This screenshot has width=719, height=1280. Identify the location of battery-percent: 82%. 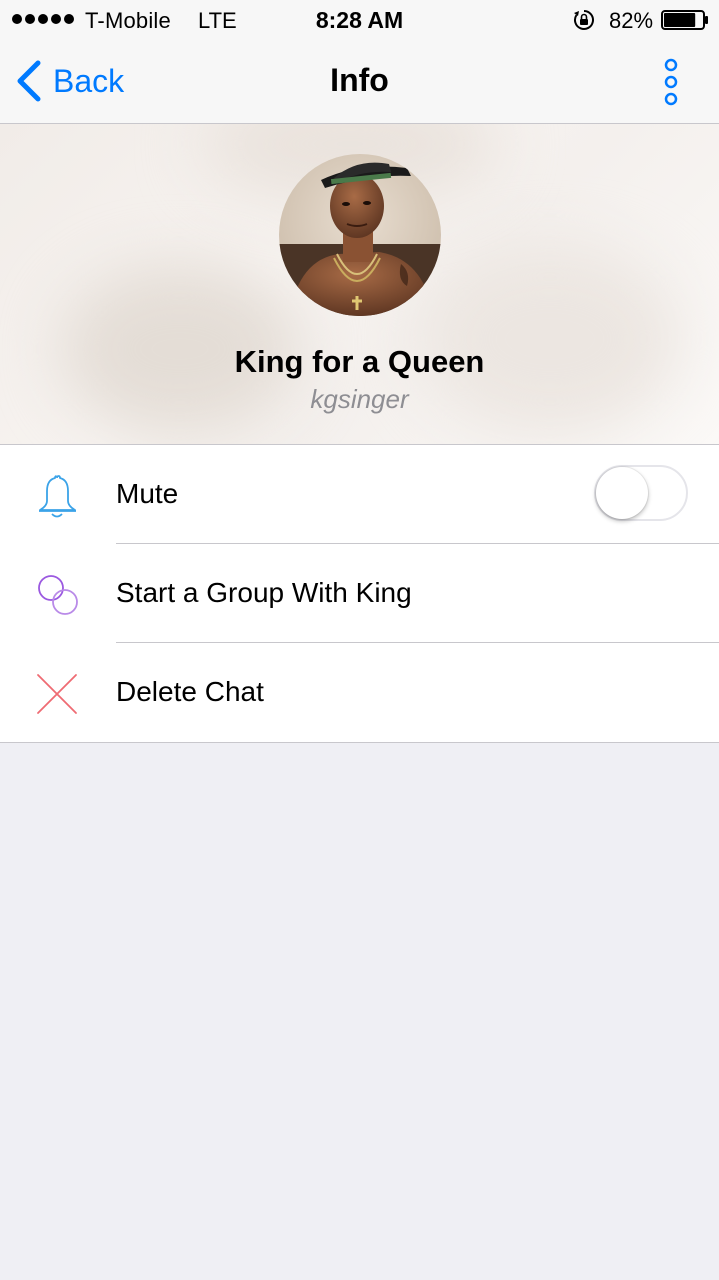
(631, 20).